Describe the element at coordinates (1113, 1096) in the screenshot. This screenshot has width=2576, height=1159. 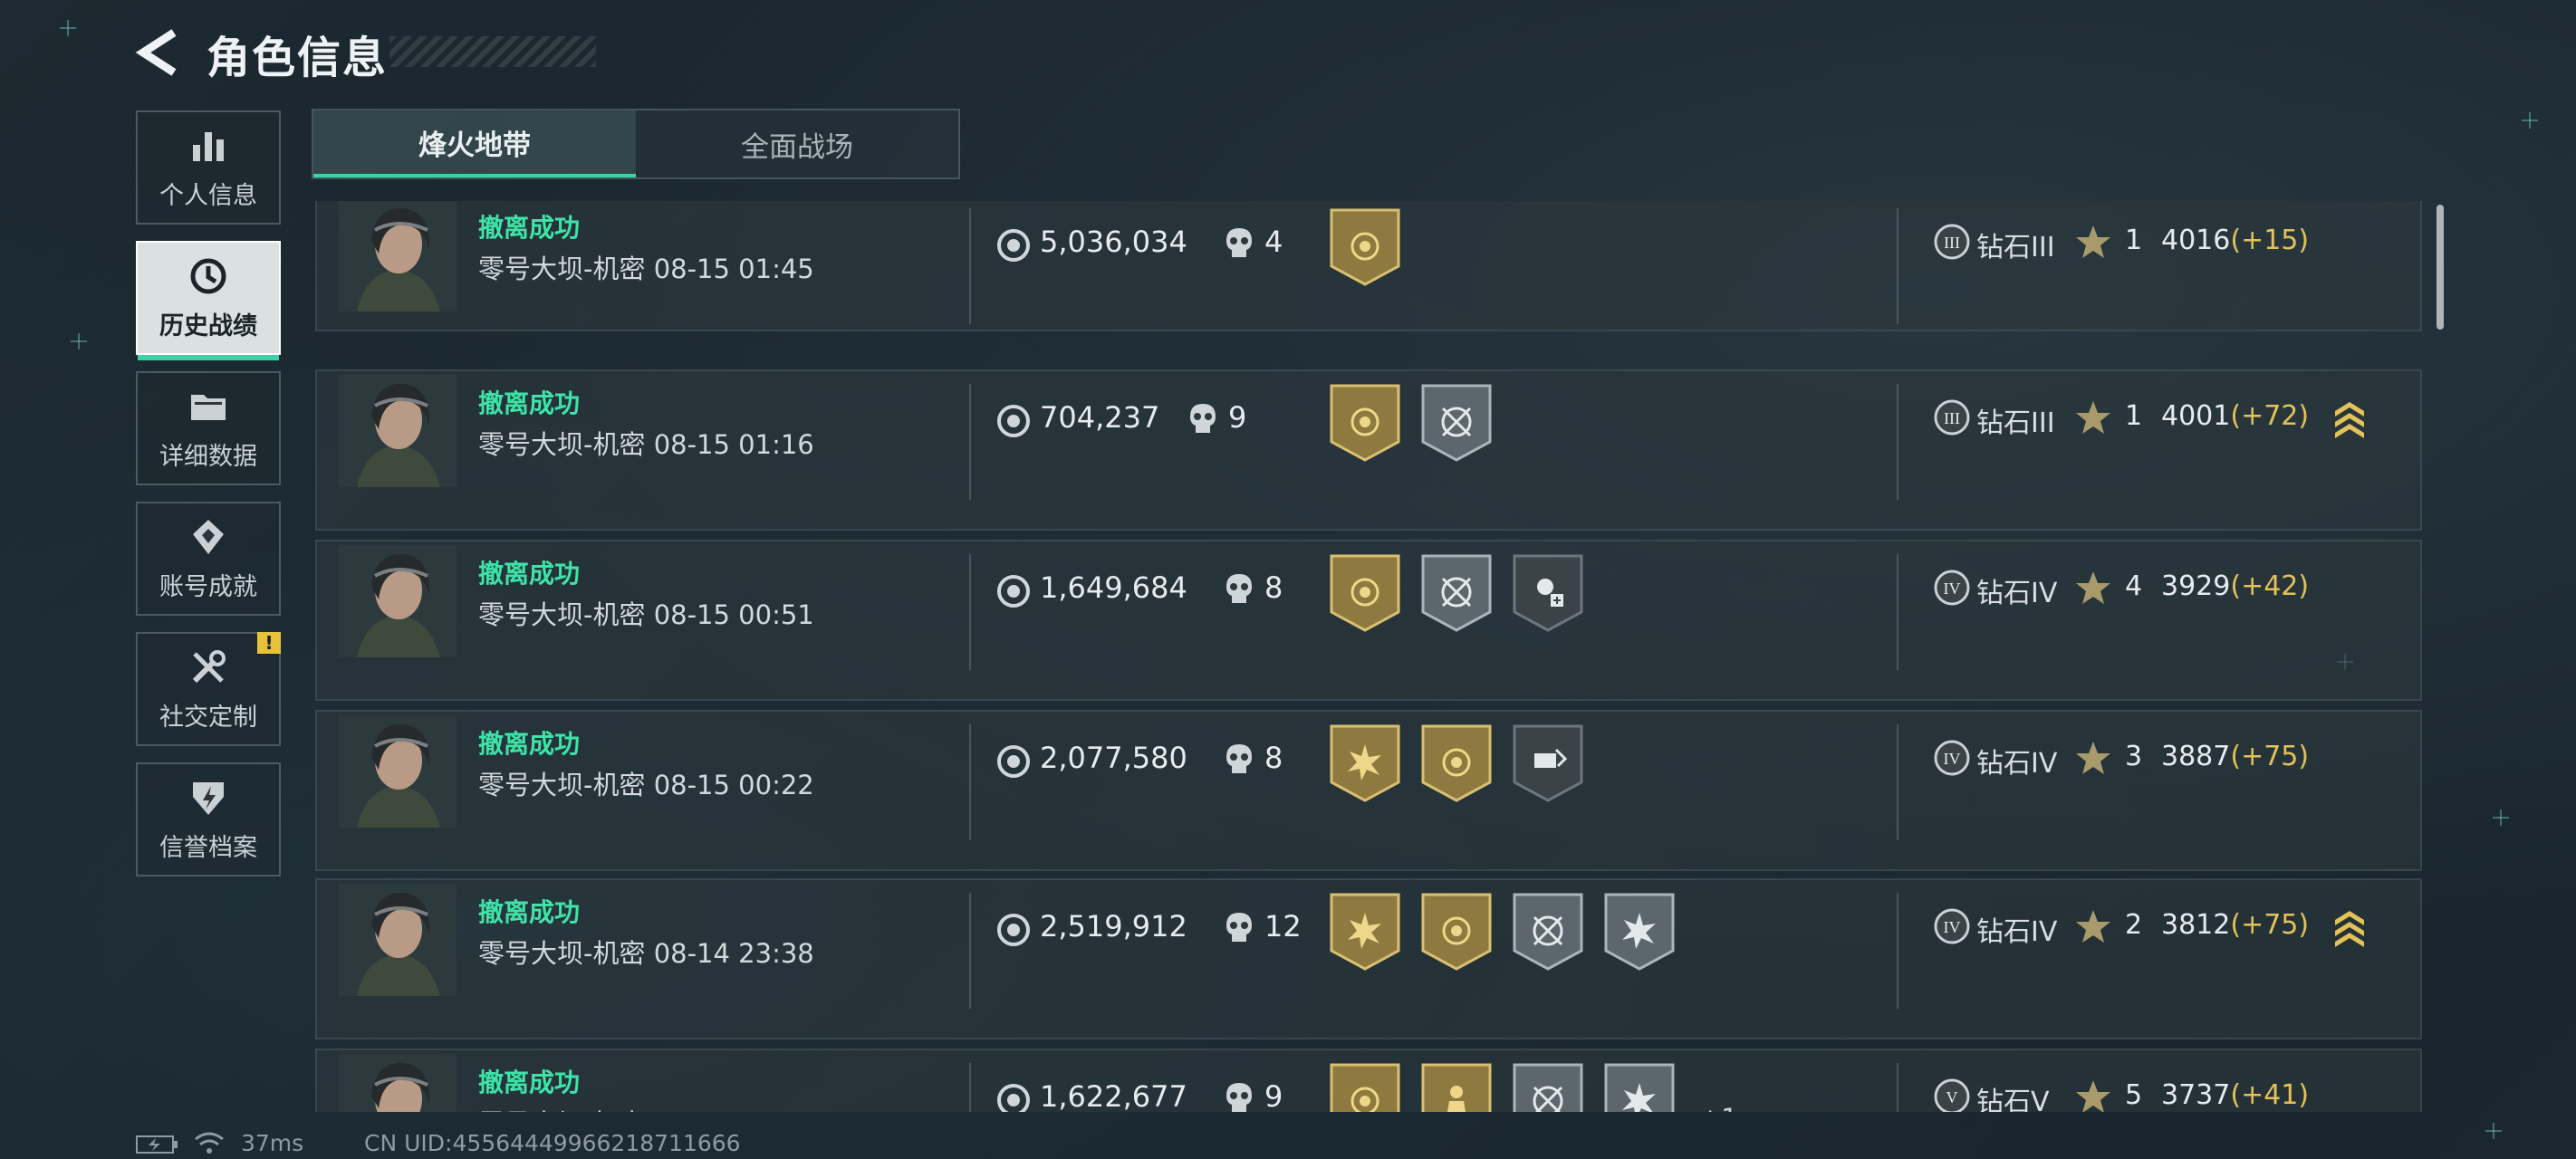
I see `extraction-value: 1,622,677` at that location.